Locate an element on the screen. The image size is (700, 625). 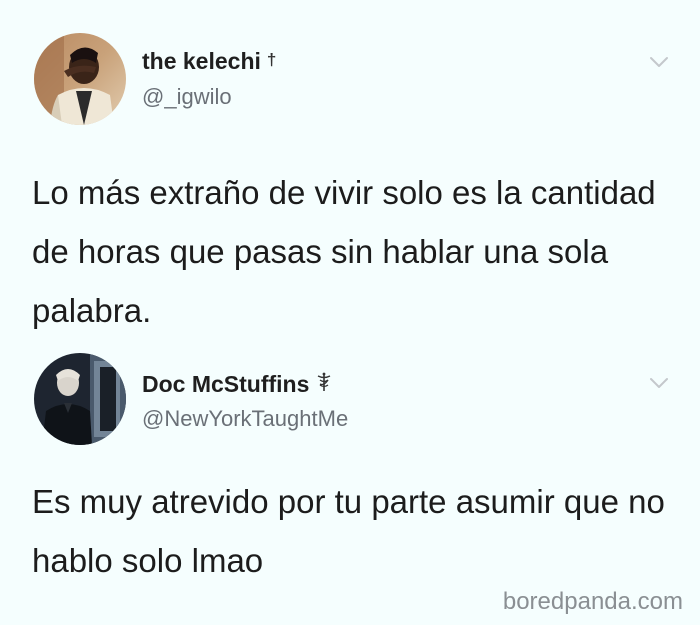
display-name: Doc McStuffins is located at coordinates (236, 384).